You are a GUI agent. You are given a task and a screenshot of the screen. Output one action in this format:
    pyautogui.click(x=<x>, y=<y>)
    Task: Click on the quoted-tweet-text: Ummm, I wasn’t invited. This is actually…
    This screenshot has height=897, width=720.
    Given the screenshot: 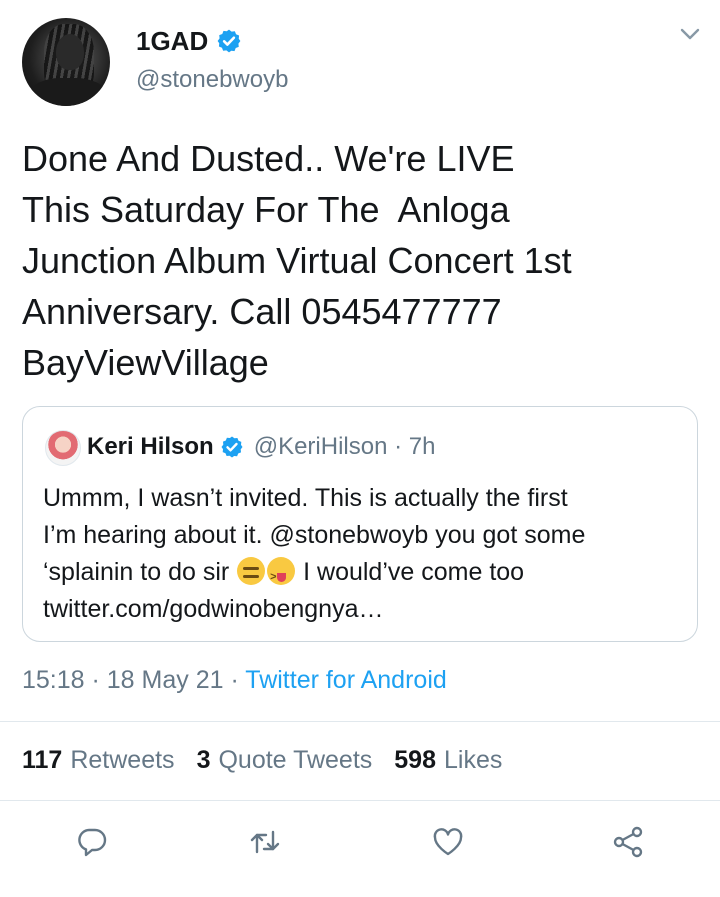 What is the action you would take?
    pyautogui.click(x=363, y=554)
    